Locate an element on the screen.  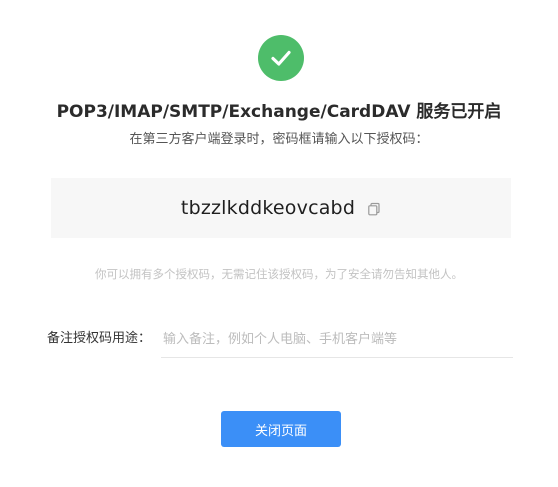
auth-code-value: tbzzlkddkeovcabd is located at coordinates (268, 208).